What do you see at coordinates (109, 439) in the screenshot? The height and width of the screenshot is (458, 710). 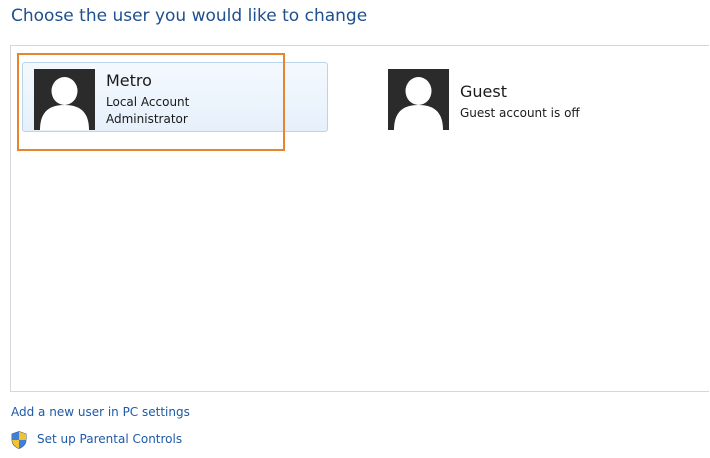 I see `parental-controls-link: Set up Parental Controls` at bounding box center [109, 439].